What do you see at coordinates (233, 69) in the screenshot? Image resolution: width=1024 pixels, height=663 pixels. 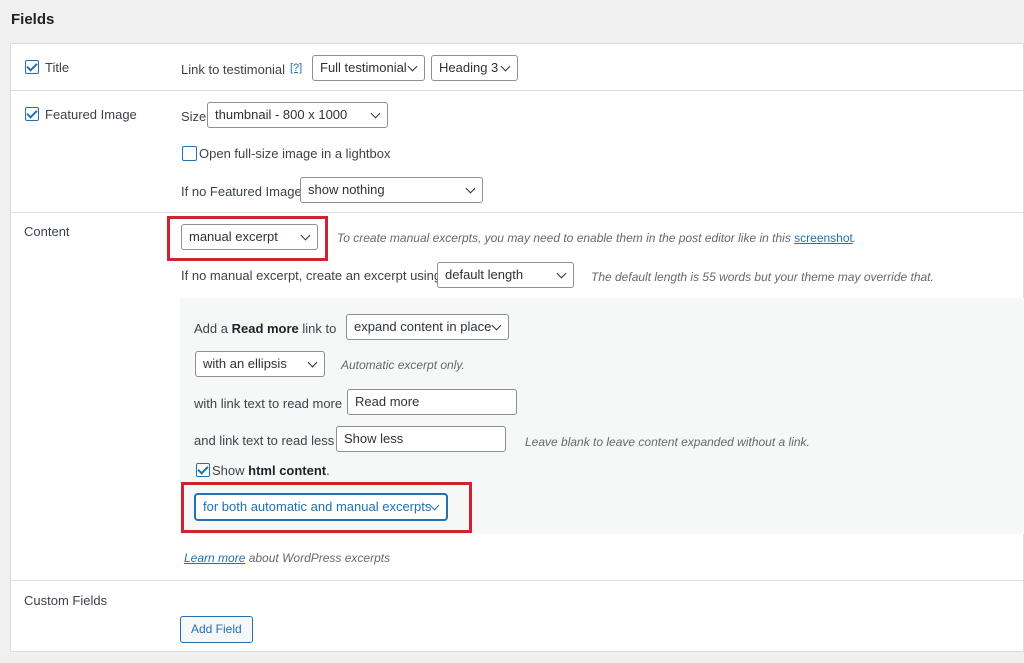 I see `link-to-testimonial-label: Link to testimonial` at bounding box center [233, 69].